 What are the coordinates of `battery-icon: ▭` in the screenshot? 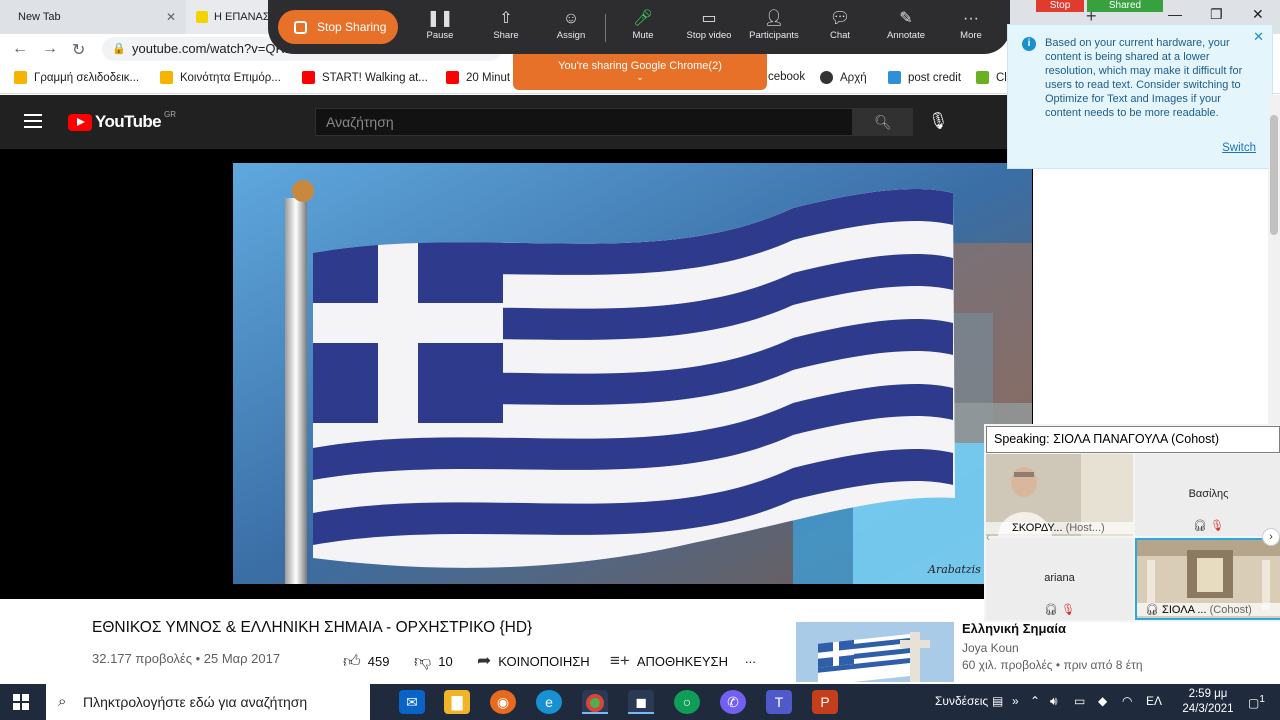 It's located at (1079, 701).